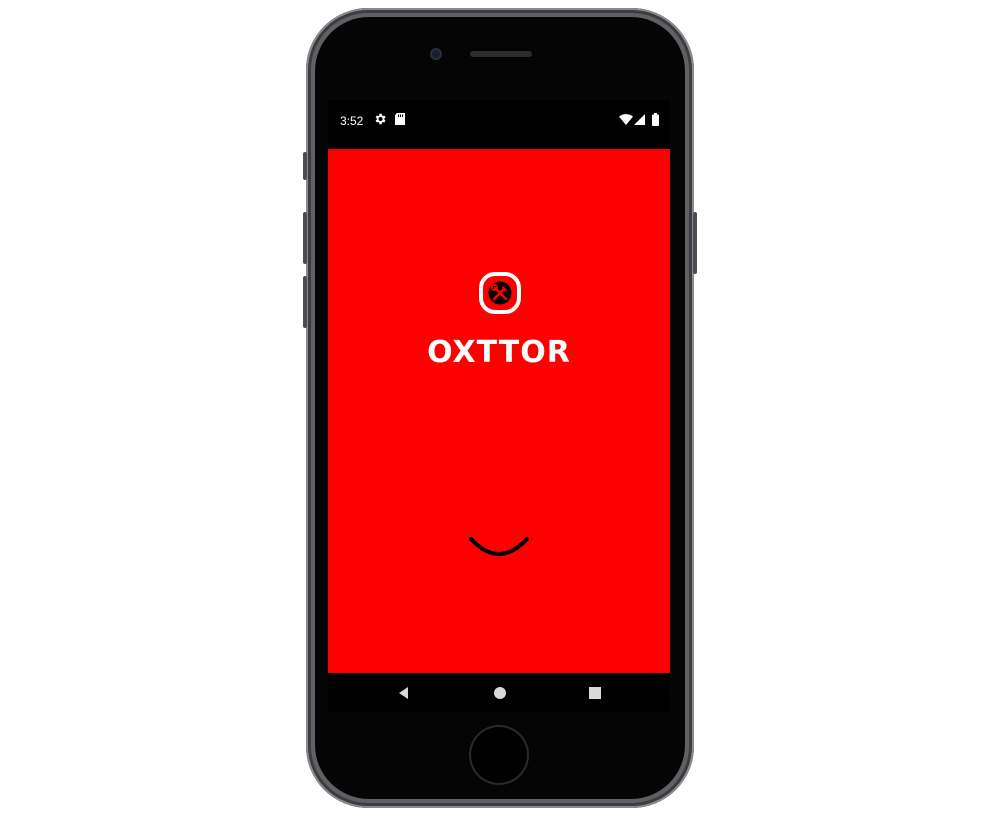 The image size is (1000, 822). What do you see at coordinates (499, 755) in the screenshot?
I see `home-hardware-button` at bounding box center [499, 755].